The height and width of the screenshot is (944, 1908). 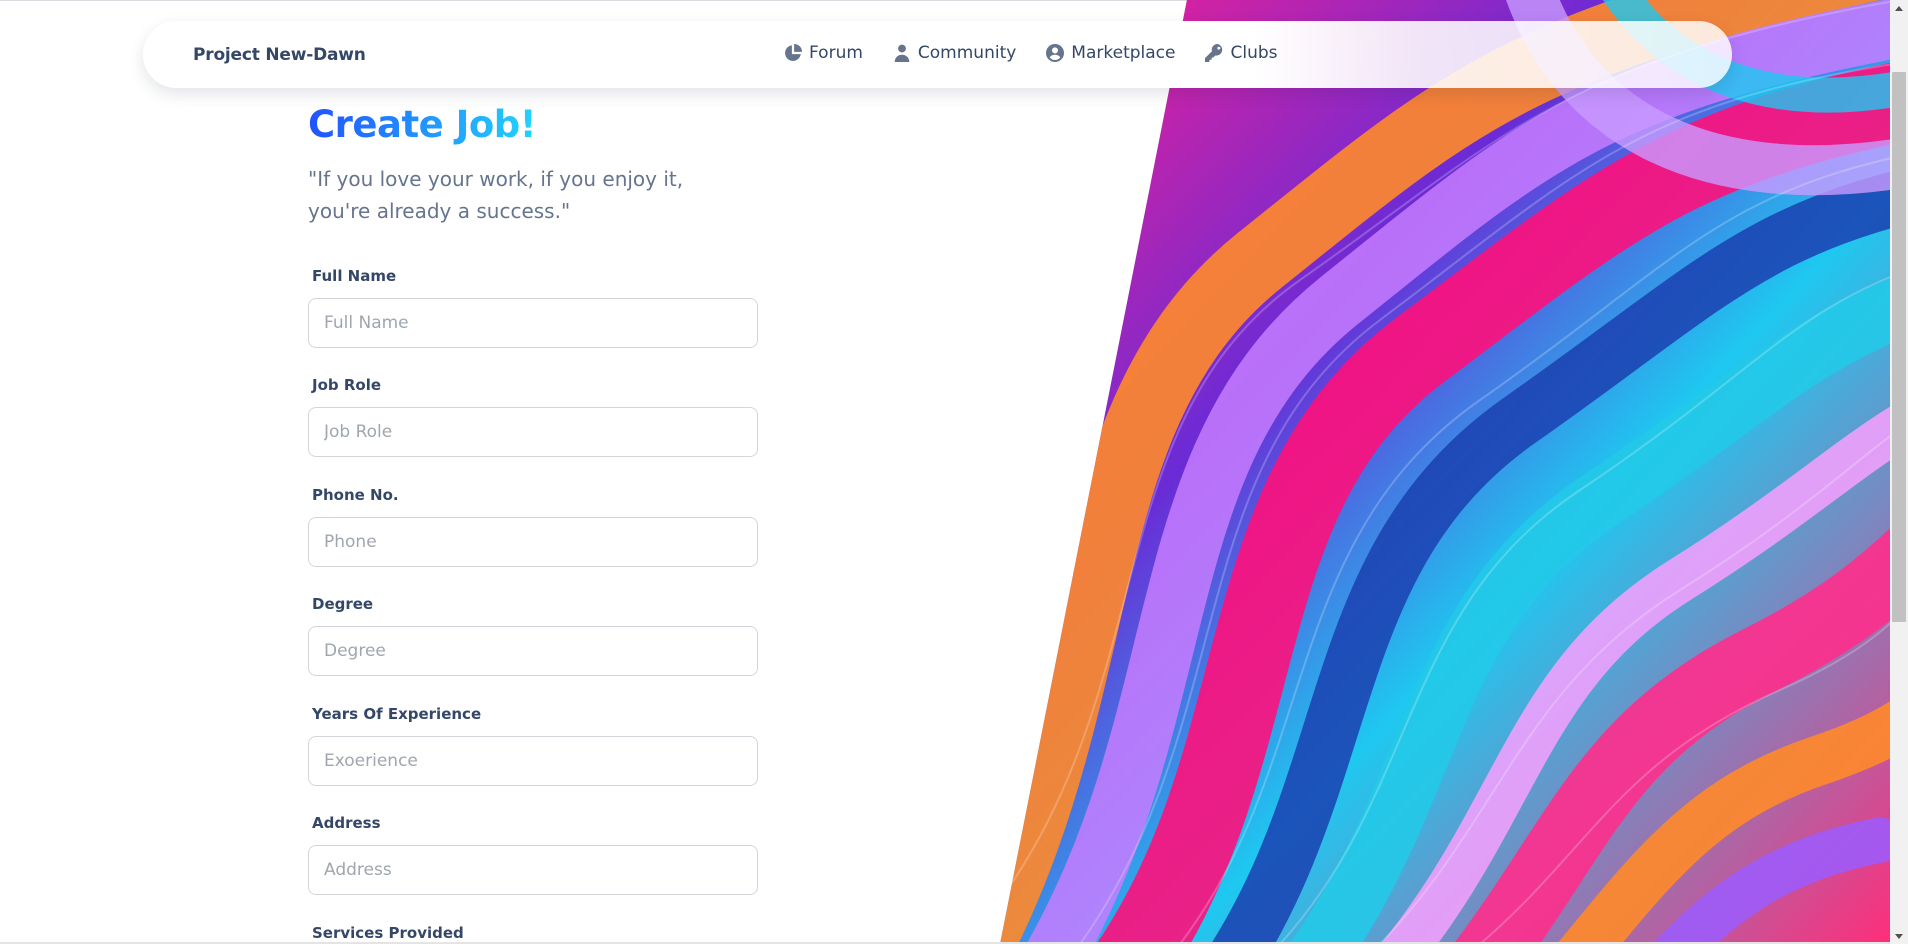 I want to click on job-role-input, so click(x=533, y=432).